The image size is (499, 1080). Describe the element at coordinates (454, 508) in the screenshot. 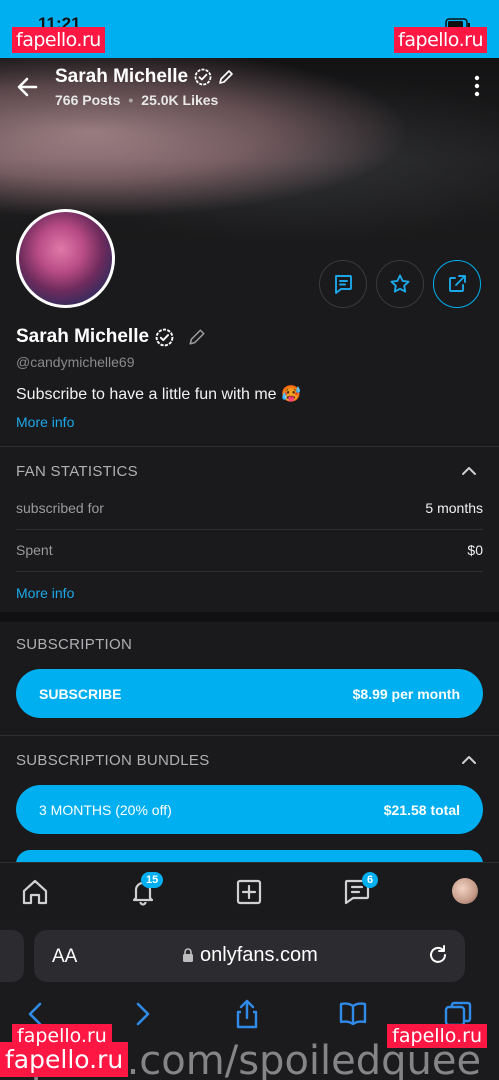

I see `stat-value: 5 months` at that location.